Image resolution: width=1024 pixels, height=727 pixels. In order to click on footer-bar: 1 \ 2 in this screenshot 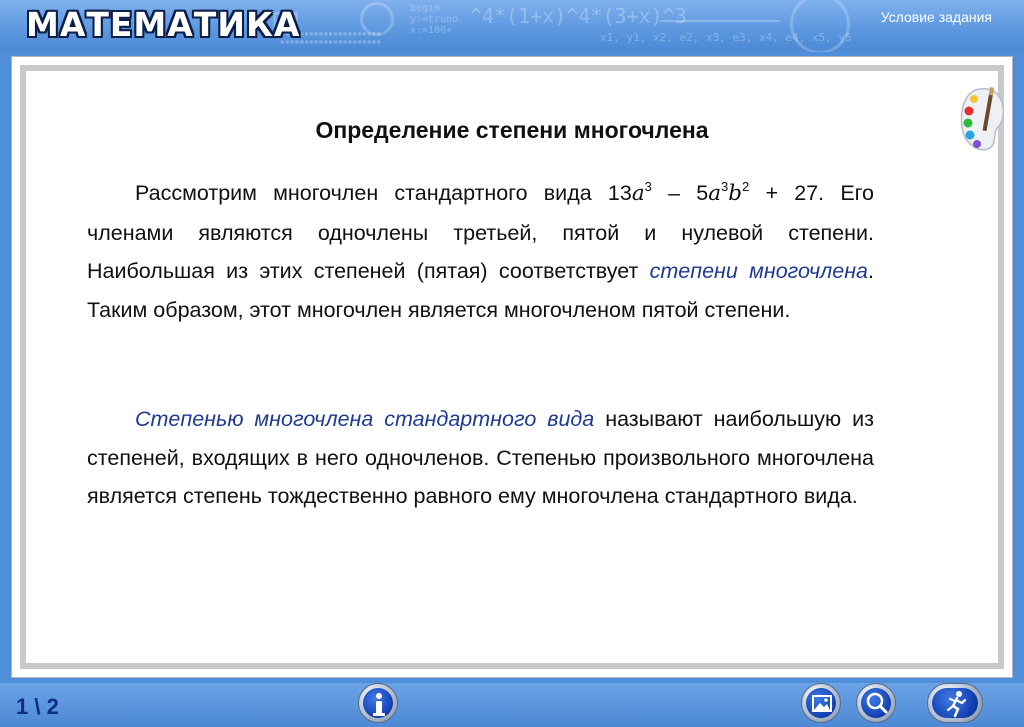, I will do `click(512, 705)`.